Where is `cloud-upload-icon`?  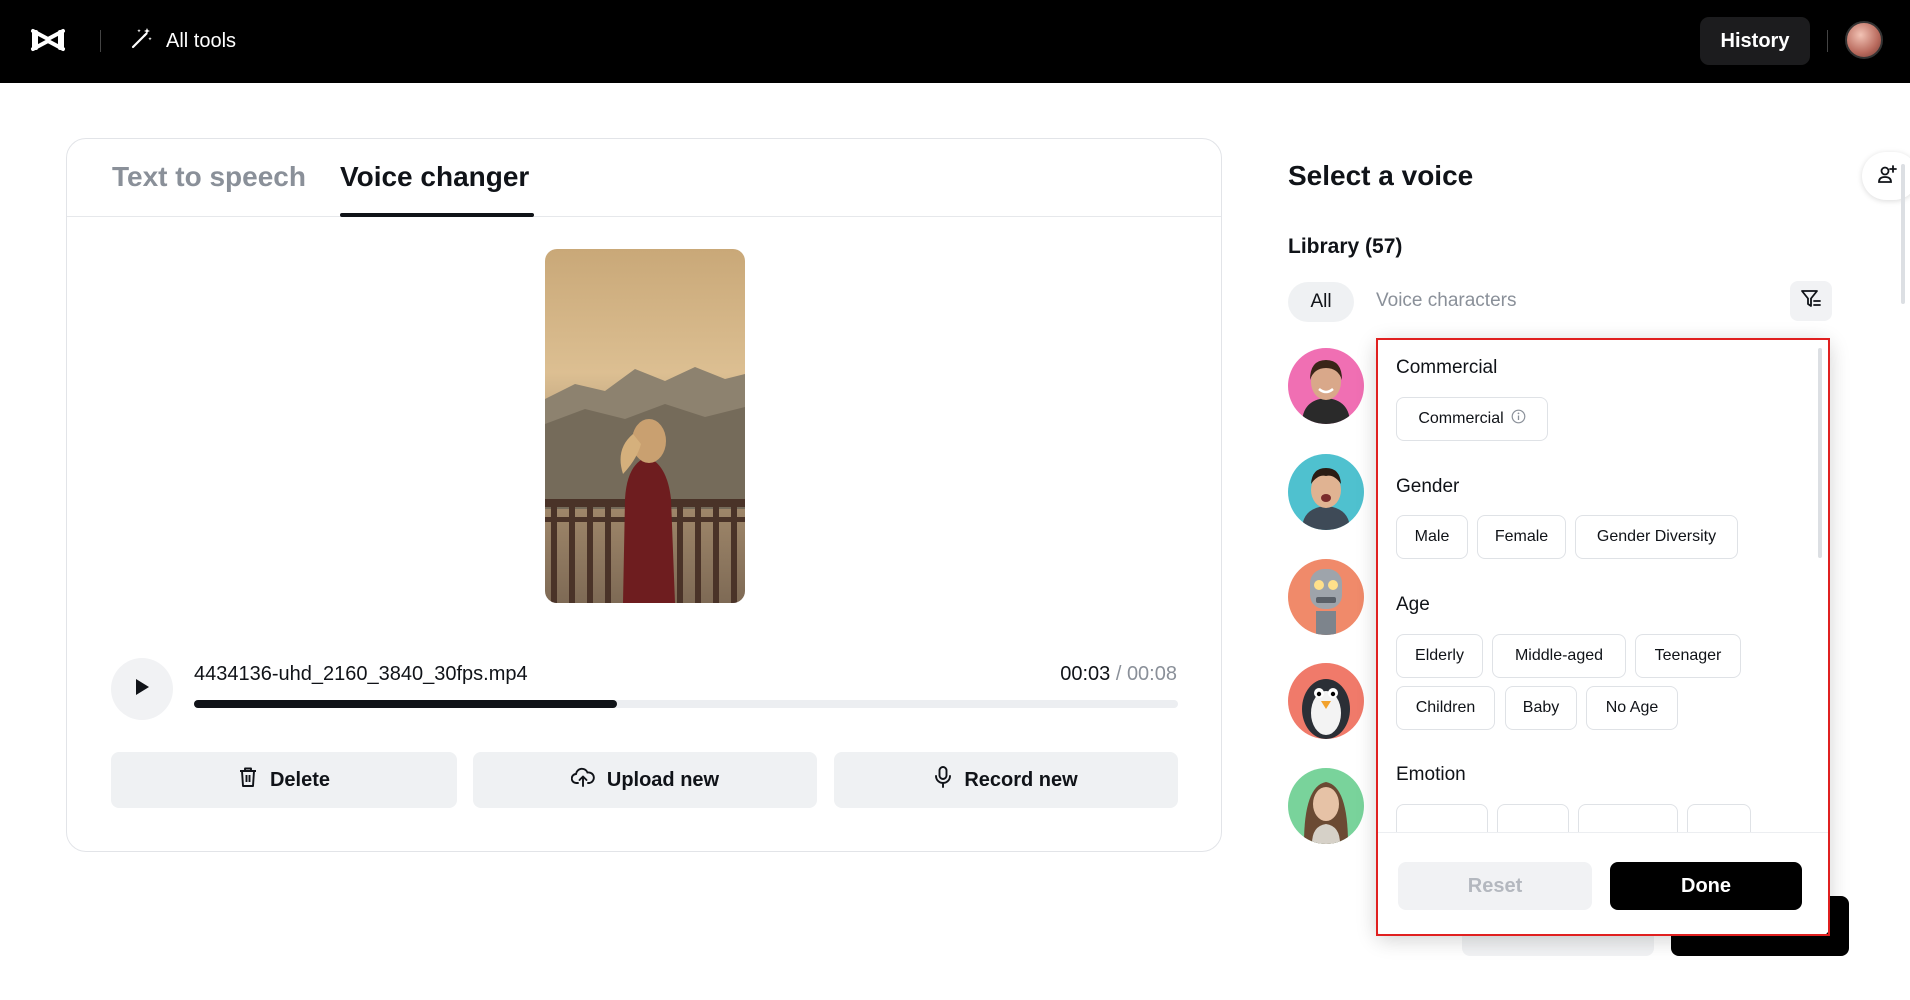
cloud-upload-icon is located at coordinates (582, 780).